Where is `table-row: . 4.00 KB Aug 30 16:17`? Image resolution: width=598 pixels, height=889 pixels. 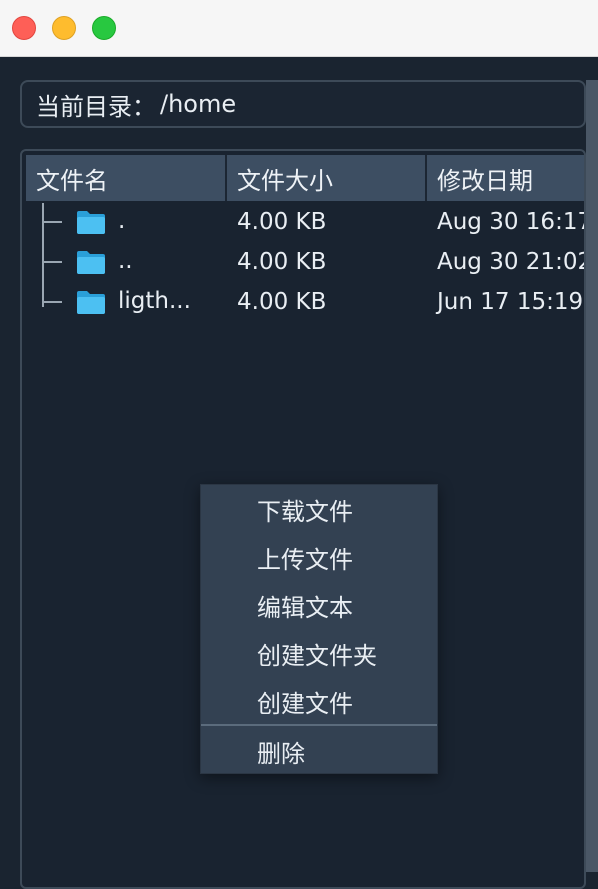
table-row: . 4.00 KB Aug 30 16:17 is located at coordinates (305, 222).